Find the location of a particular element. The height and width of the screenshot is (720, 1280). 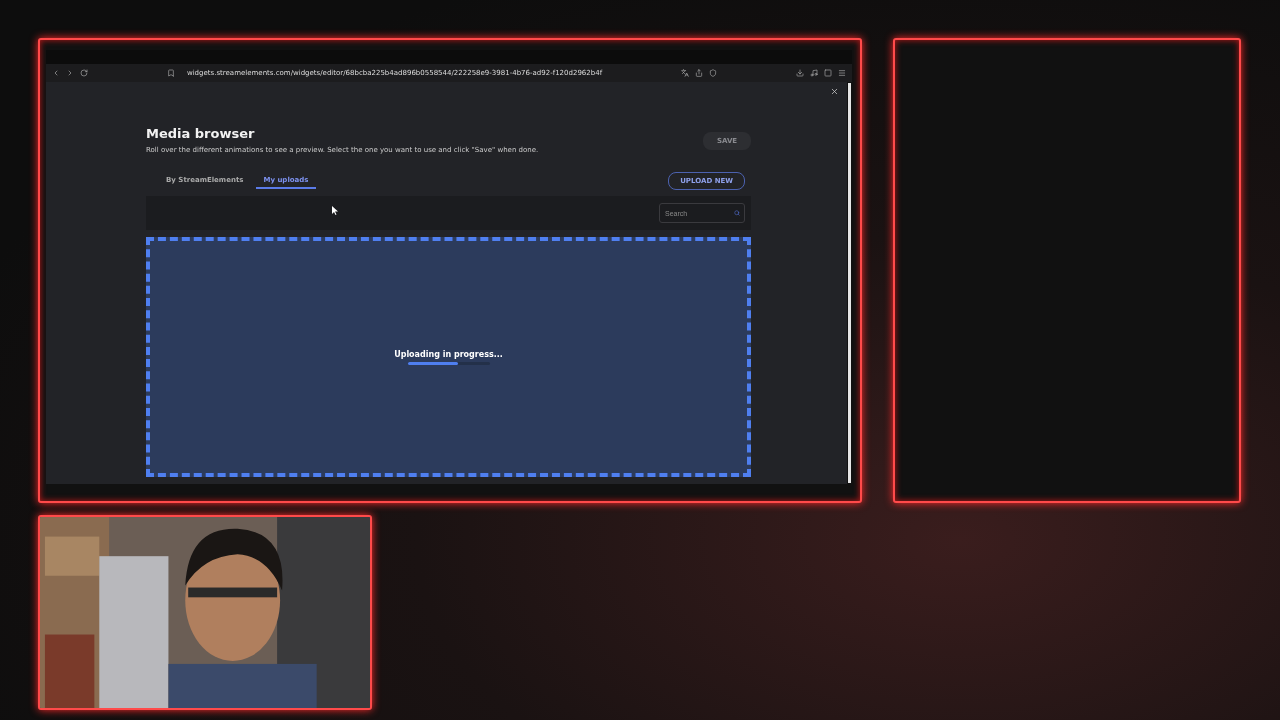

dialog-title: Media browser is located at coordinates (201, 133).